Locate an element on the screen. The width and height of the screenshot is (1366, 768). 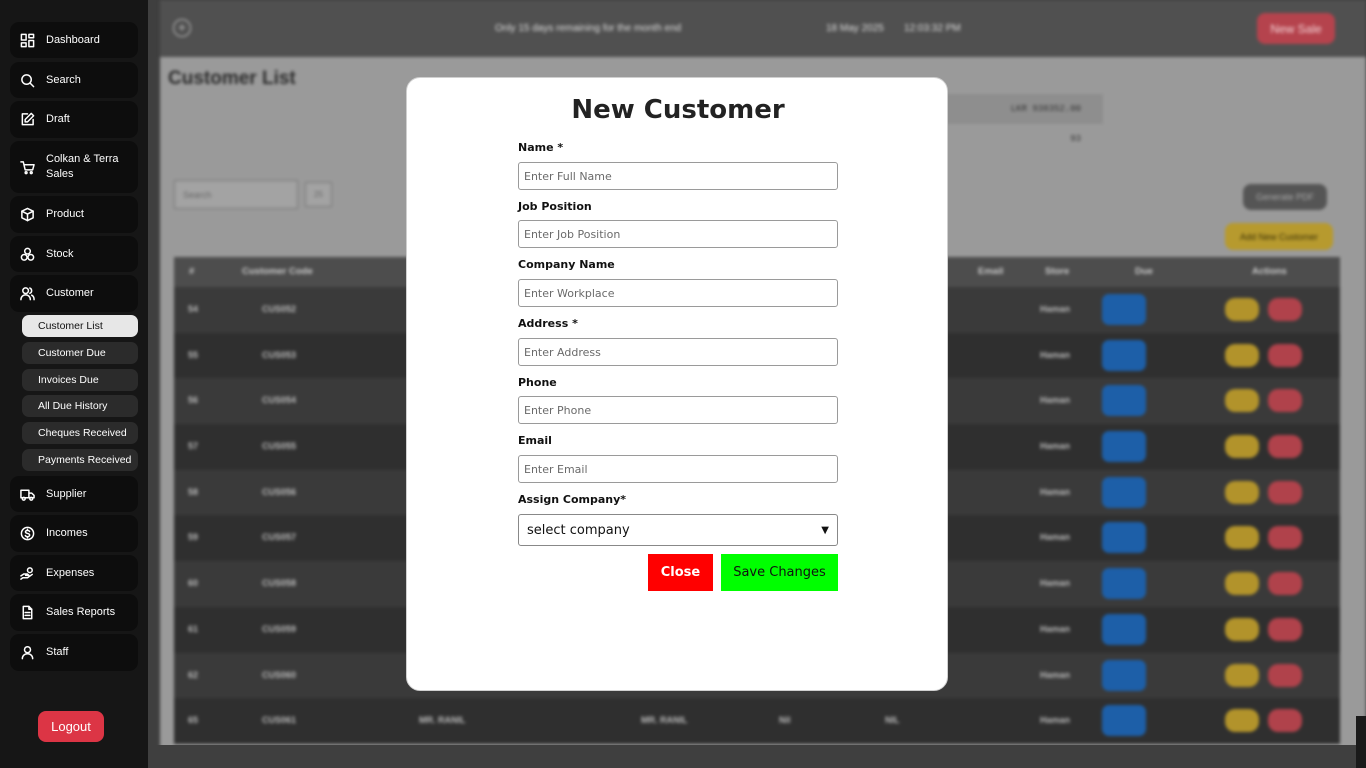
customer-code: CUS052 is located at coordinates (279, 309).